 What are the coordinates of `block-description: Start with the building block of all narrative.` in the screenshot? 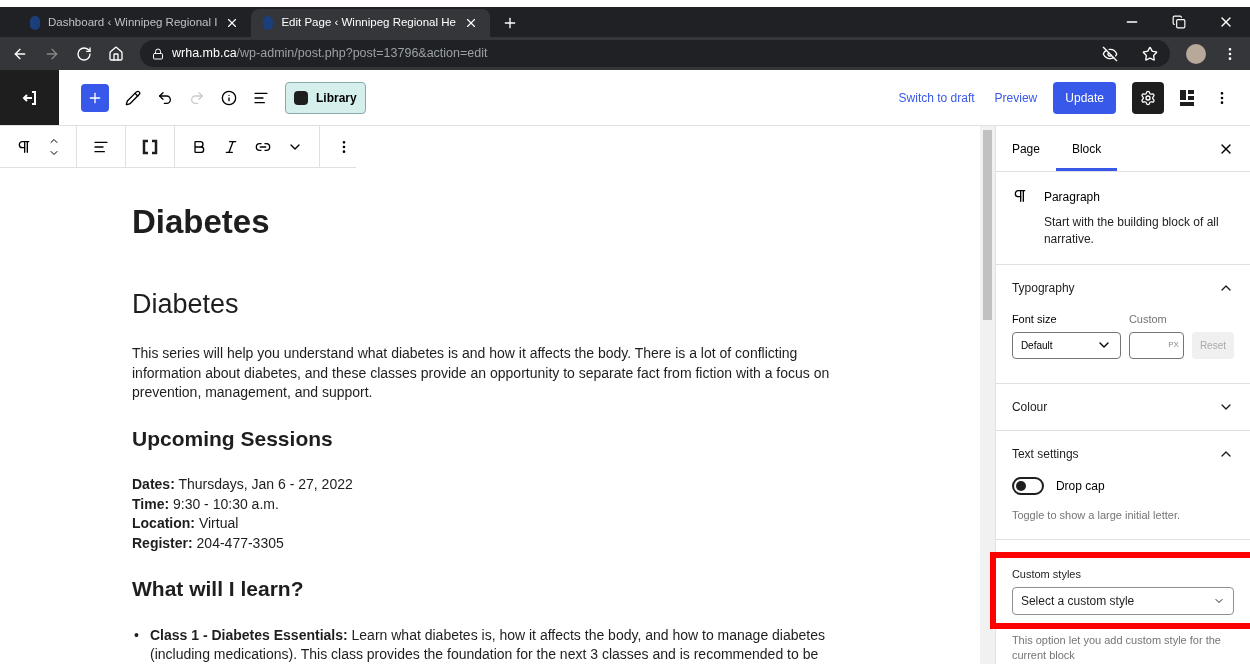 It's located at (1131, 231).